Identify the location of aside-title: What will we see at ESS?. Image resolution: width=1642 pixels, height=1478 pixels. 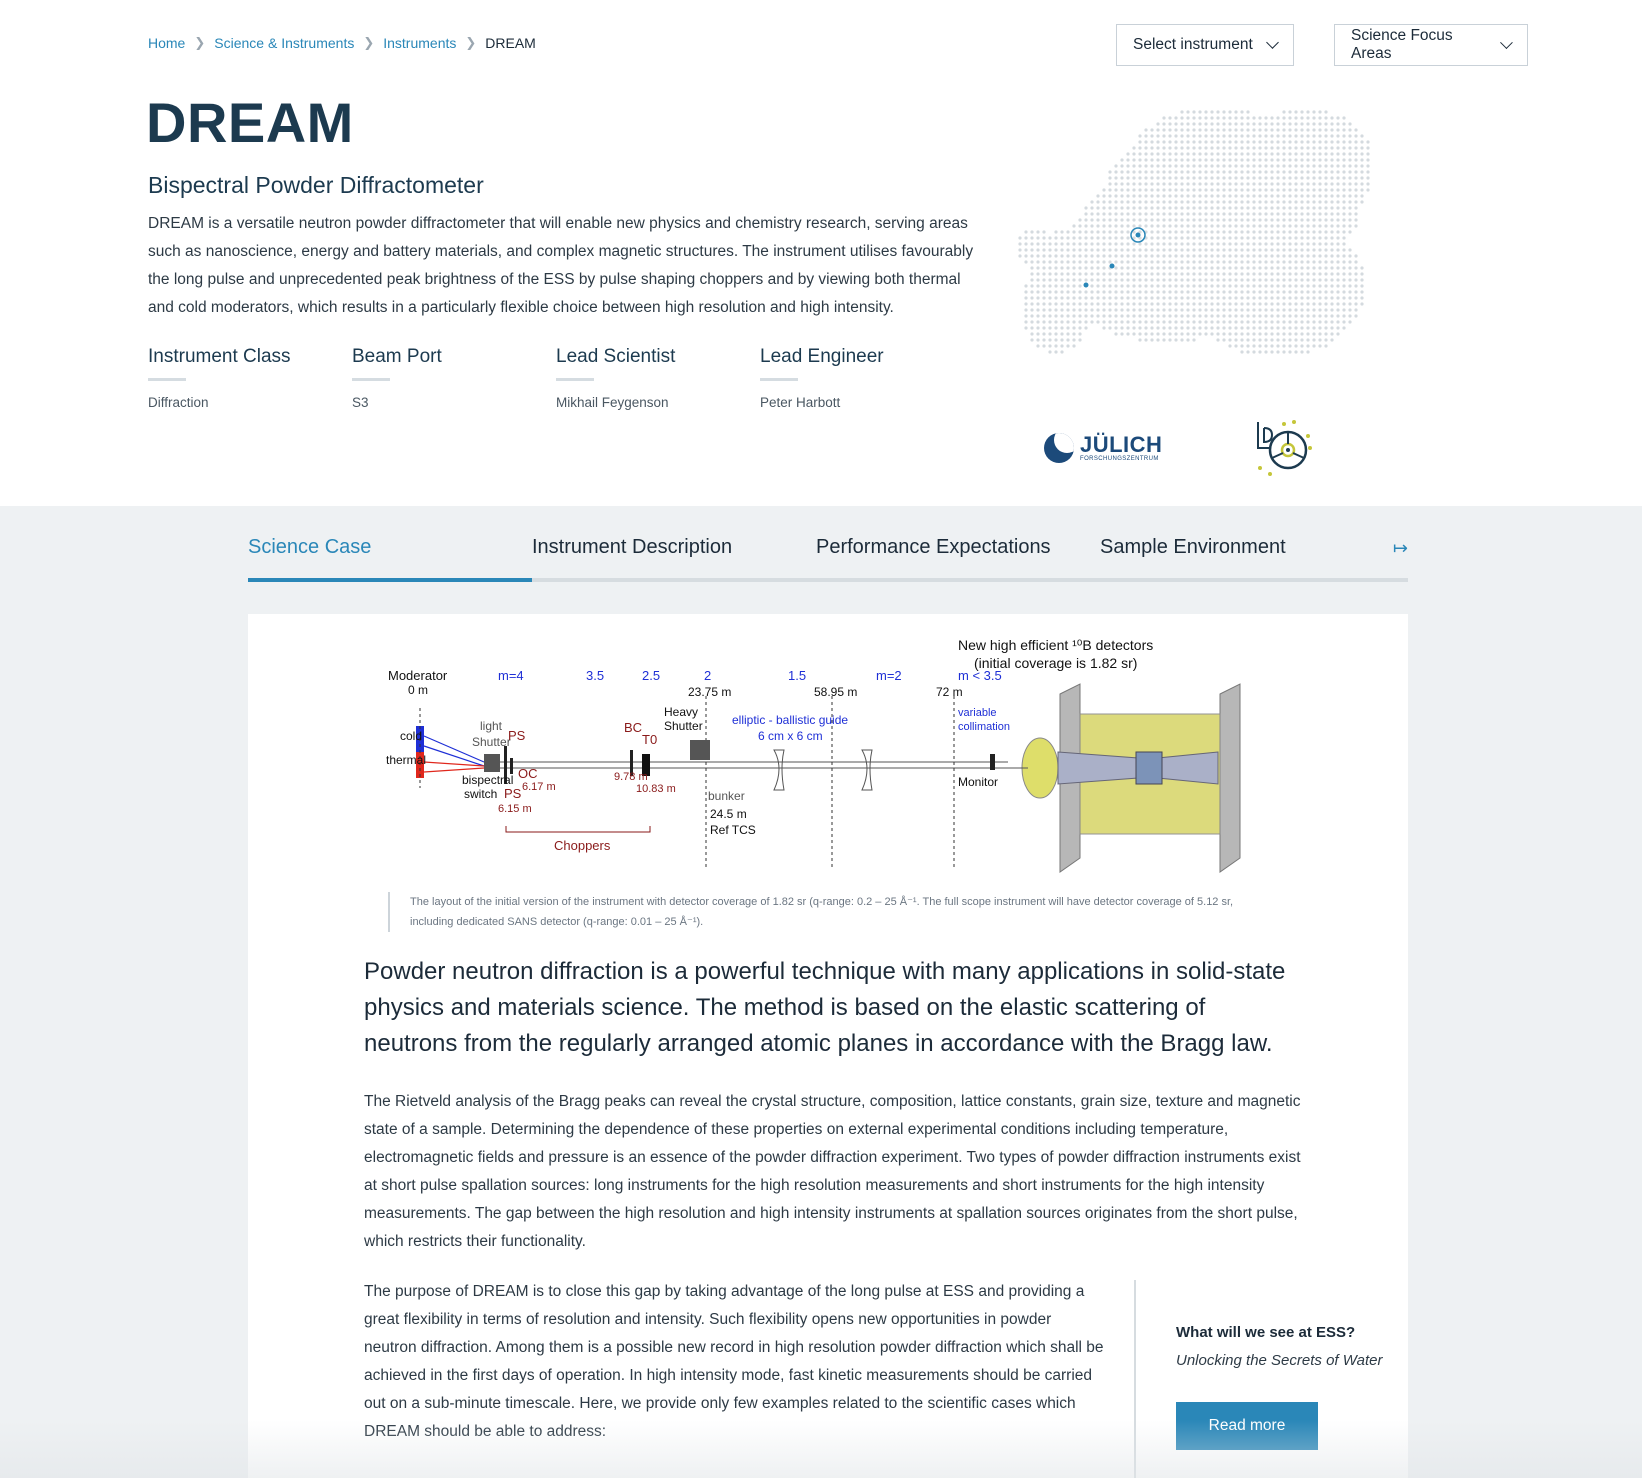
(1266, 1332).